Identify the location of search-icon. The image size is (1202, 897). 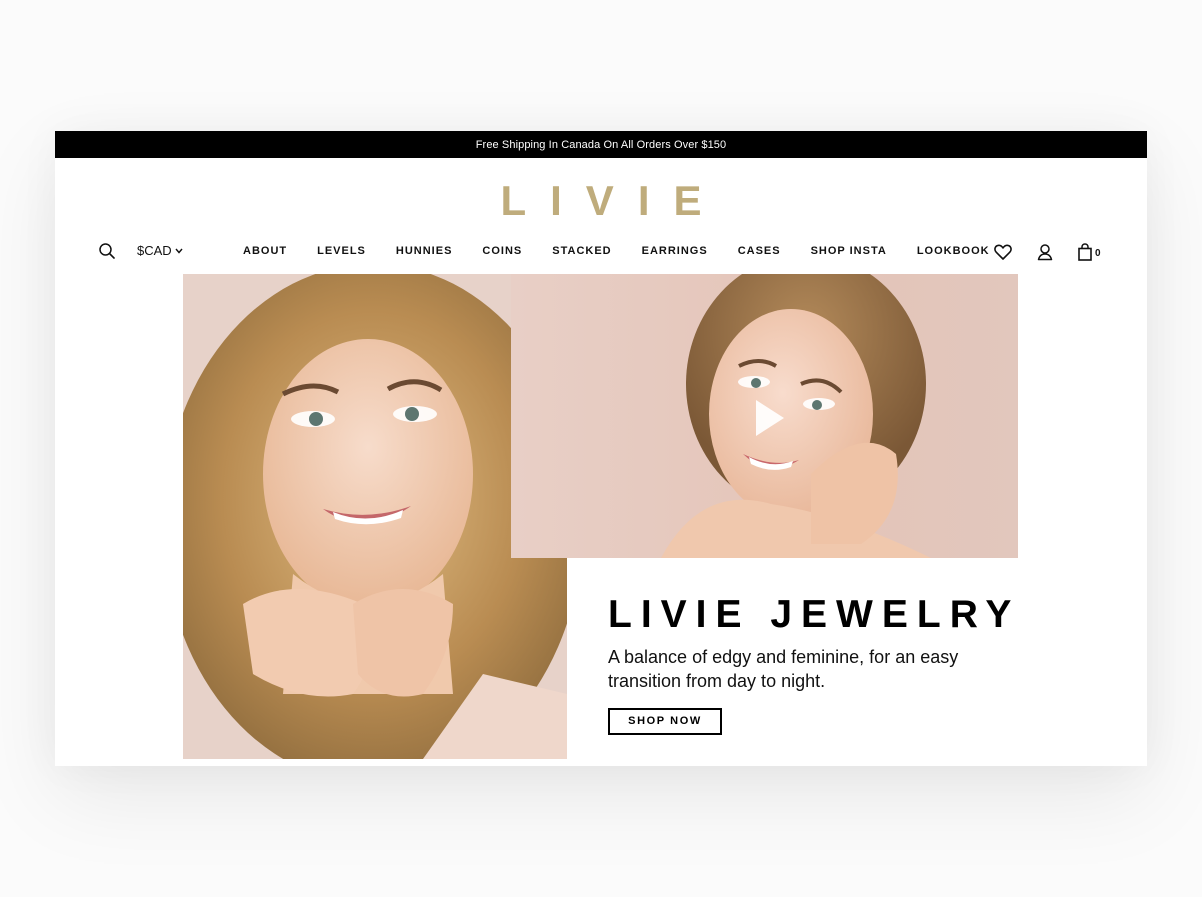
(107, 251).